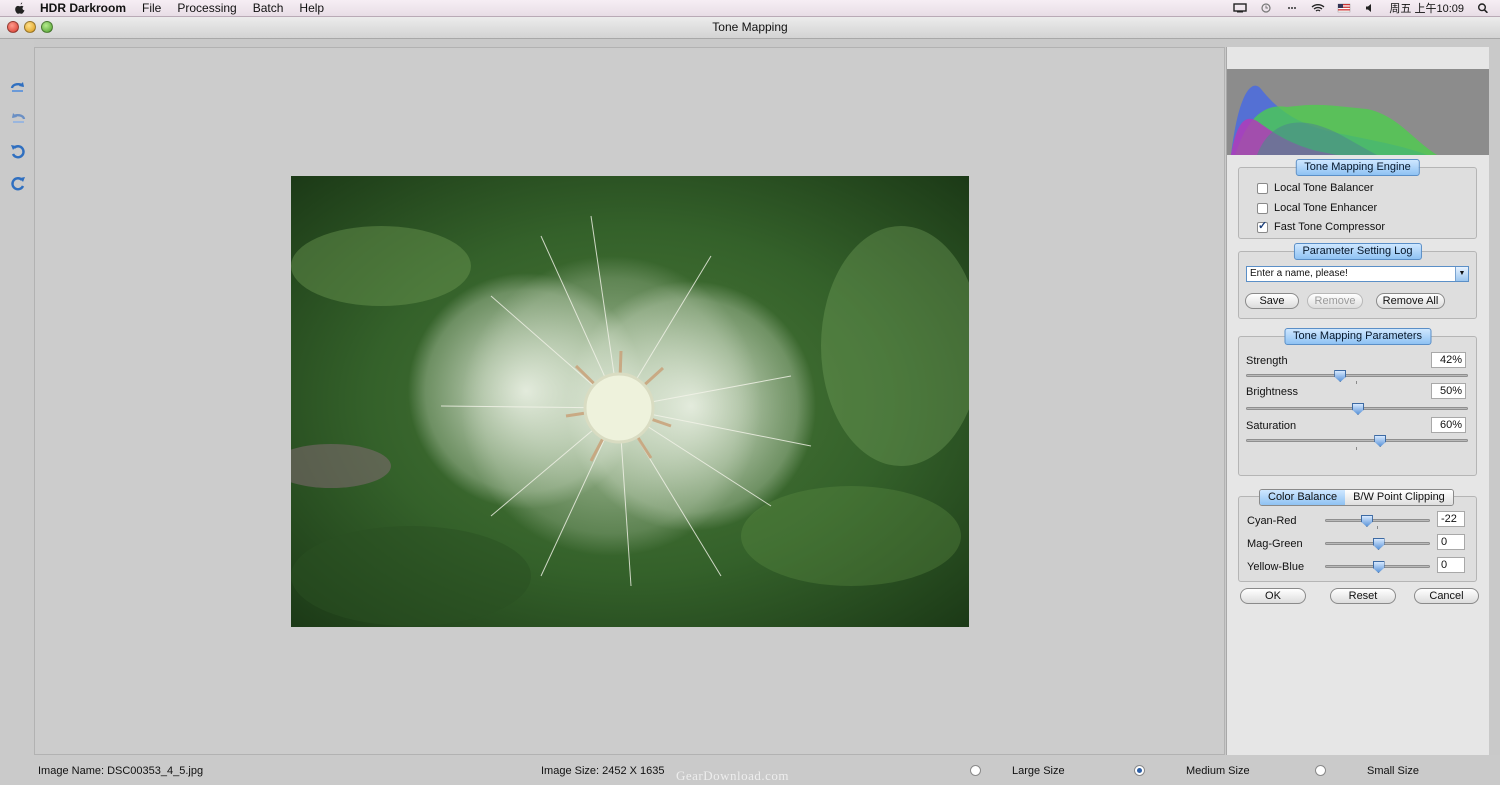 This screenshot has height=785, width=1500. I want to click on app-name-menu: HDR Darkroom, so click(83, 8).